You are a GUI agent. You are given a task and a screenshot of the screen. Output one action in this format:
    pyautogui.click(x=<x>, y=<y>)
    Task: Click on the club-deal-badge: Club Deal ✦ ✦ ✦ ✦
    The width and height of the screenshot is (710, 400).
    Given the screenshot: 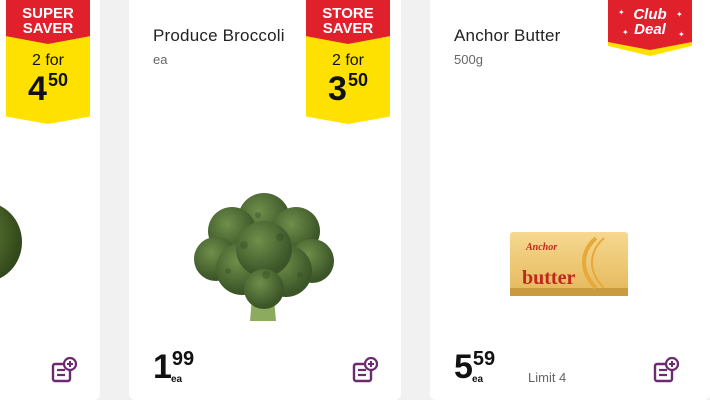 What is the action you would take?
    pyautogui.click(x=650, y=28)
    